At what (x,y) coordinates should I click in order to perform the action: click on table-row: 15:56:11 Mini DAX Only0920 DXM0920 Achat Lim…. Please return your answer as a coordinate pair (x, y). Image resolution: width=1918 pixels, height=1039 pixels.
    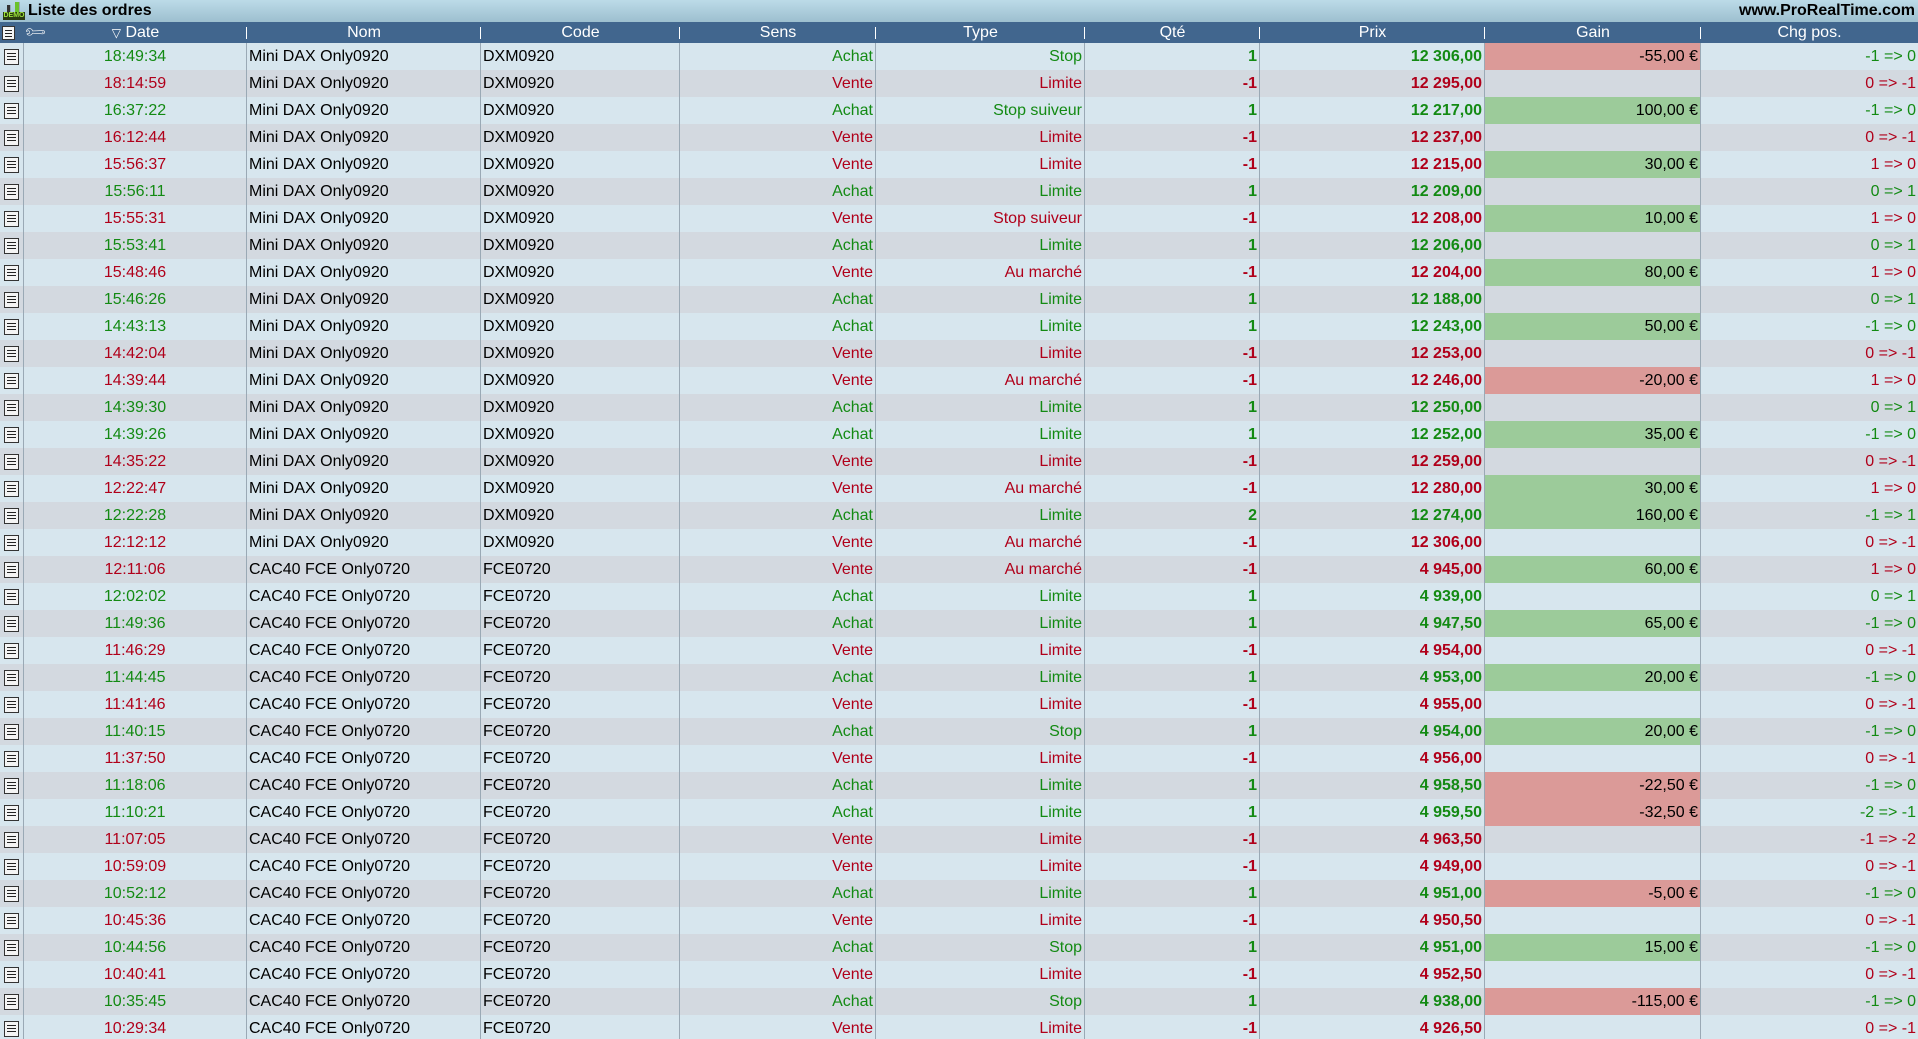
    Looking at the image, I should click on (959, 191).